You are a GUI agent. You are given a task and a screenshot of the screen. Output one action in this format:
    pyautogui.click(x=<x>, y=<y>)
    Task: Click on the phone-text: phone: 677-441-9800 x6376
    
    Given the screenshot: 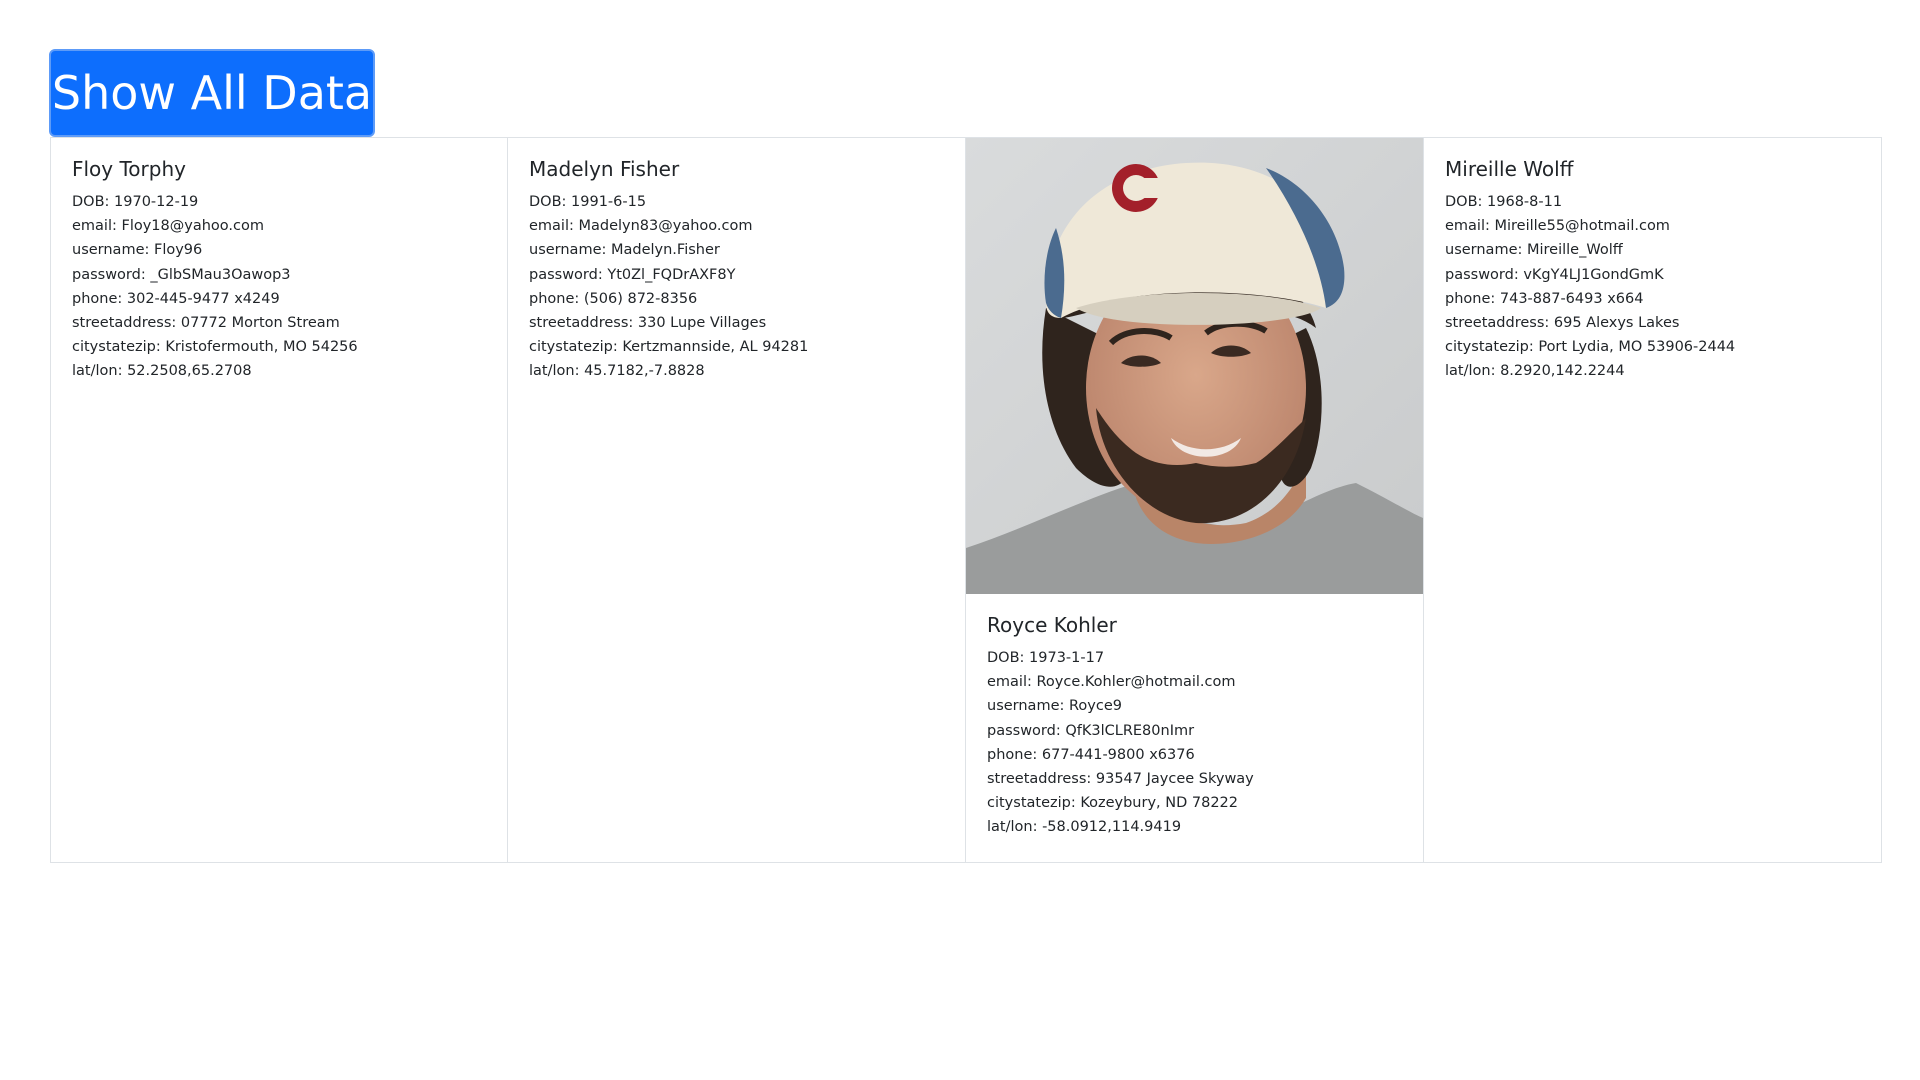 What is the action you would take?
    pyautogui.click(x=1091, y=754)
    